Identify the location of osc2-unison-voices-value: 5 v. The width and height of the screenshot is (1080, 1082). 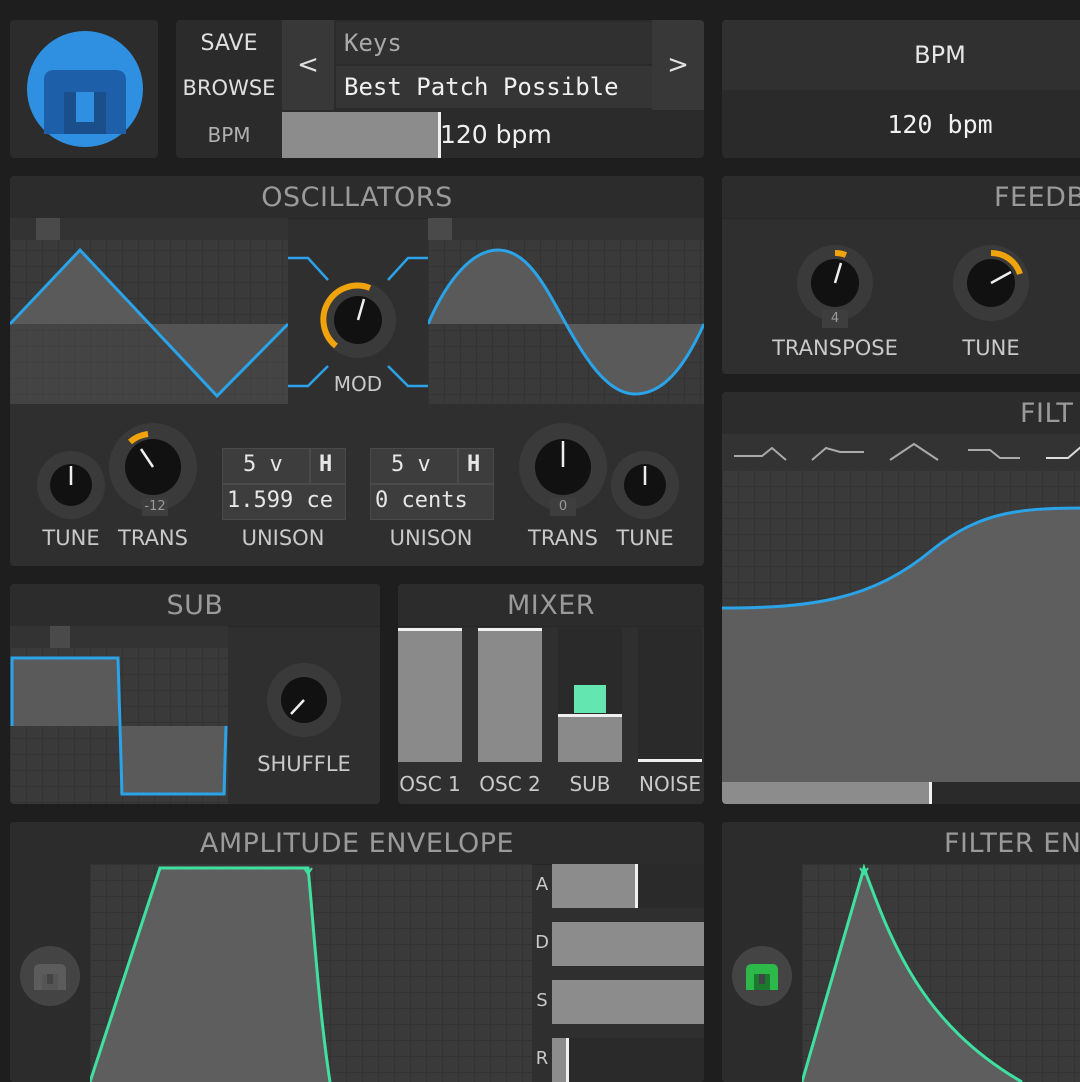
(411, 464).